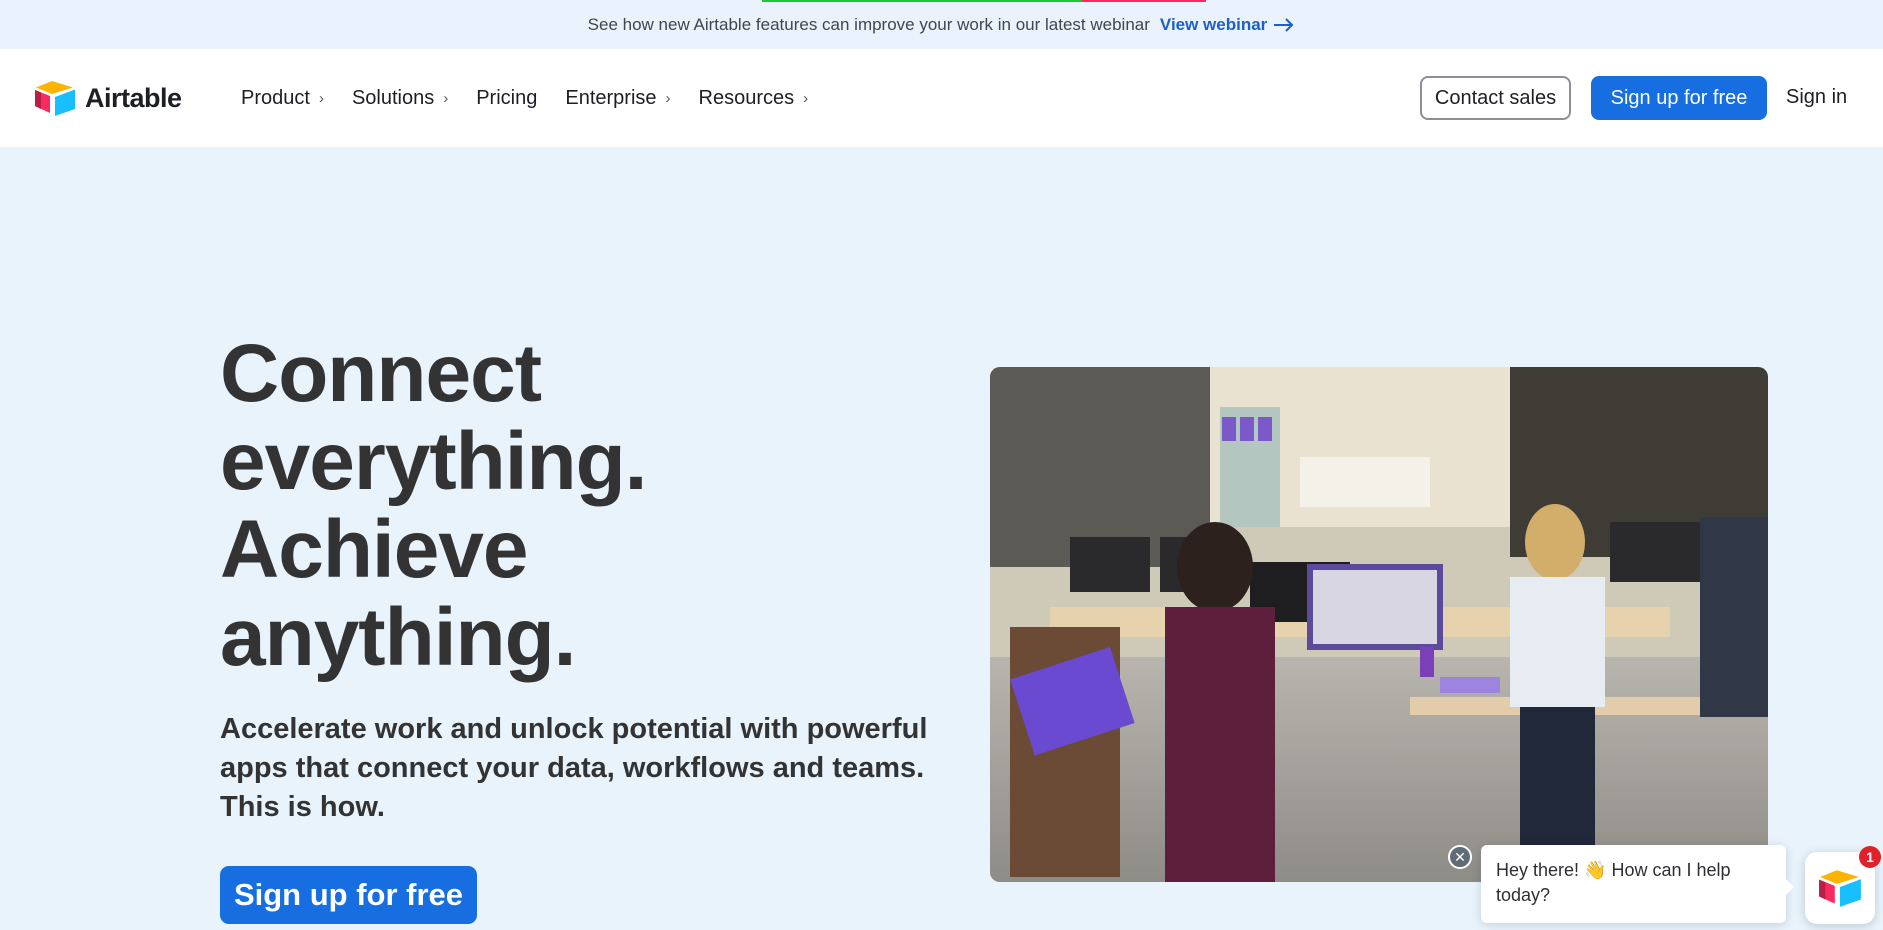  I want to click on airtable-logo: Airtable, so click(107, 98).